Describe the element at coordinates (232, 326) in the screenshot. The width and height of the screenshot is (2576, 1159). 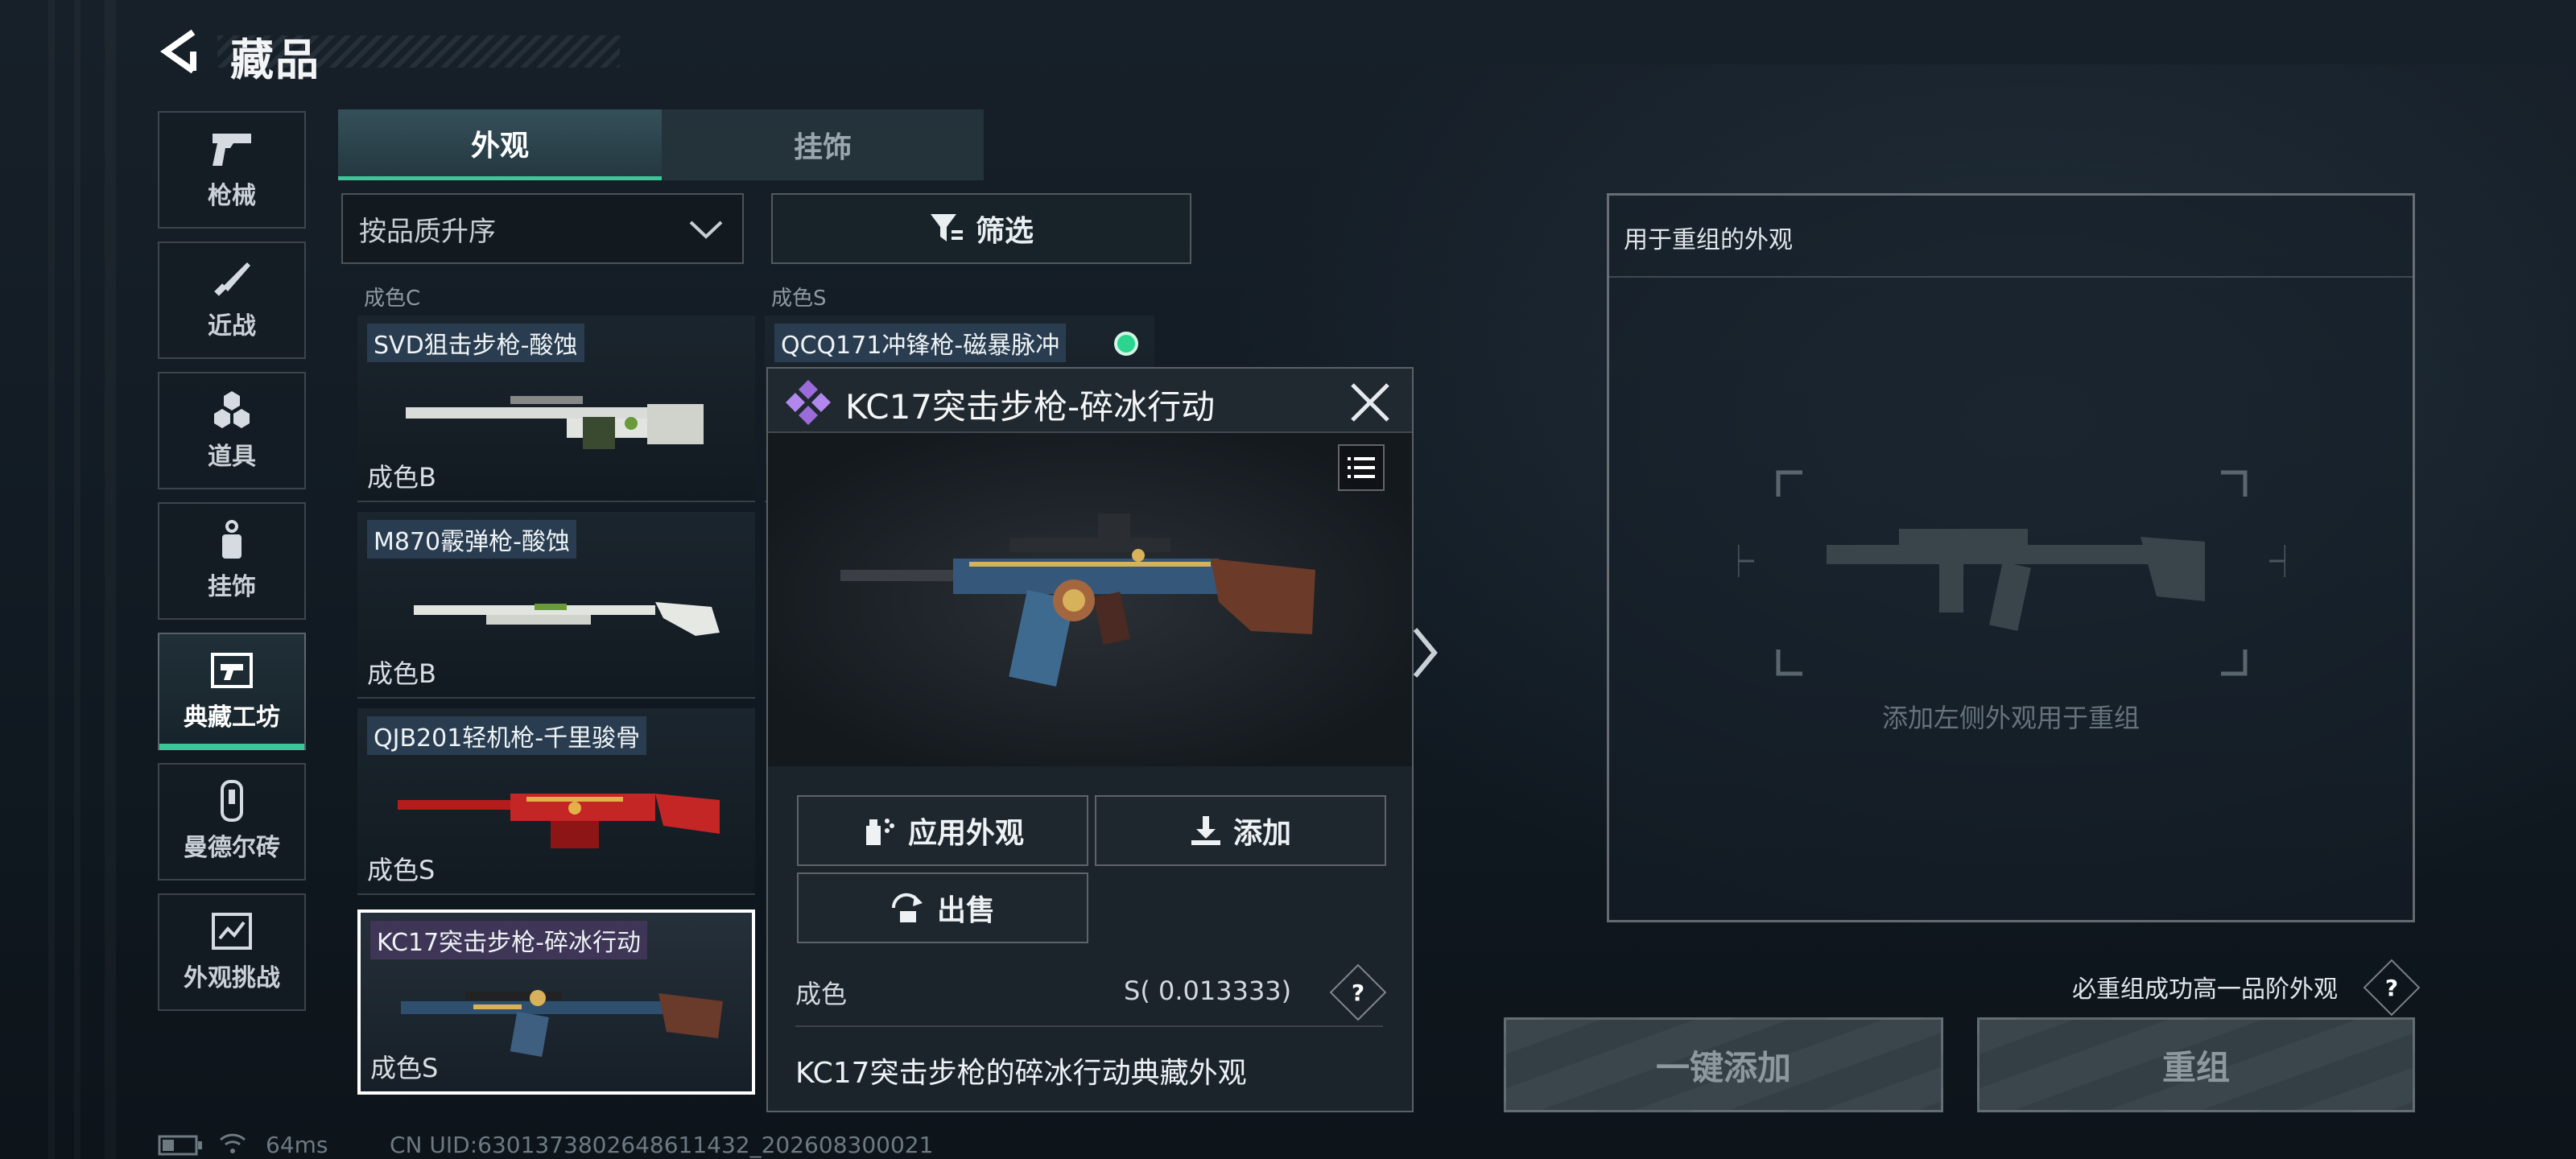
I see `sidebar-item-label: 近战` at that location.